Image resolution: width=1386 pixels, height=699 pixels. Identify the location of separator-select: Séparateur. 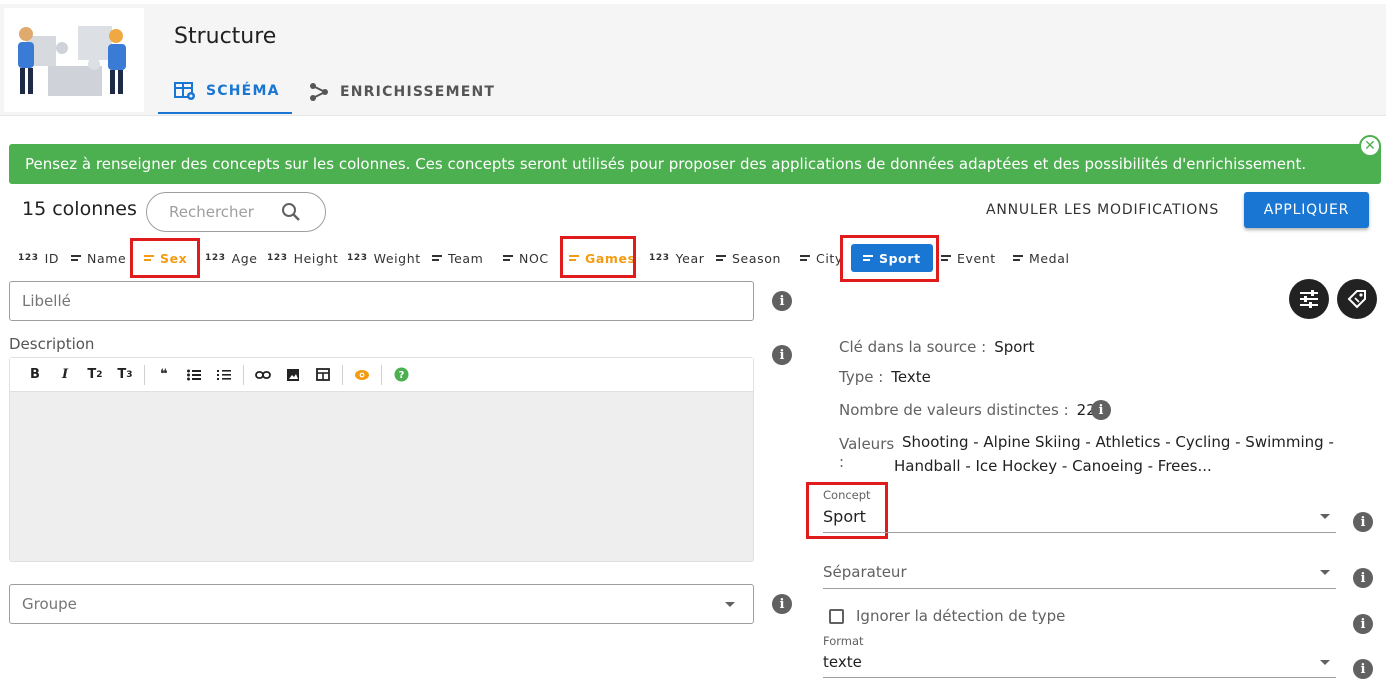
(1079, 574).